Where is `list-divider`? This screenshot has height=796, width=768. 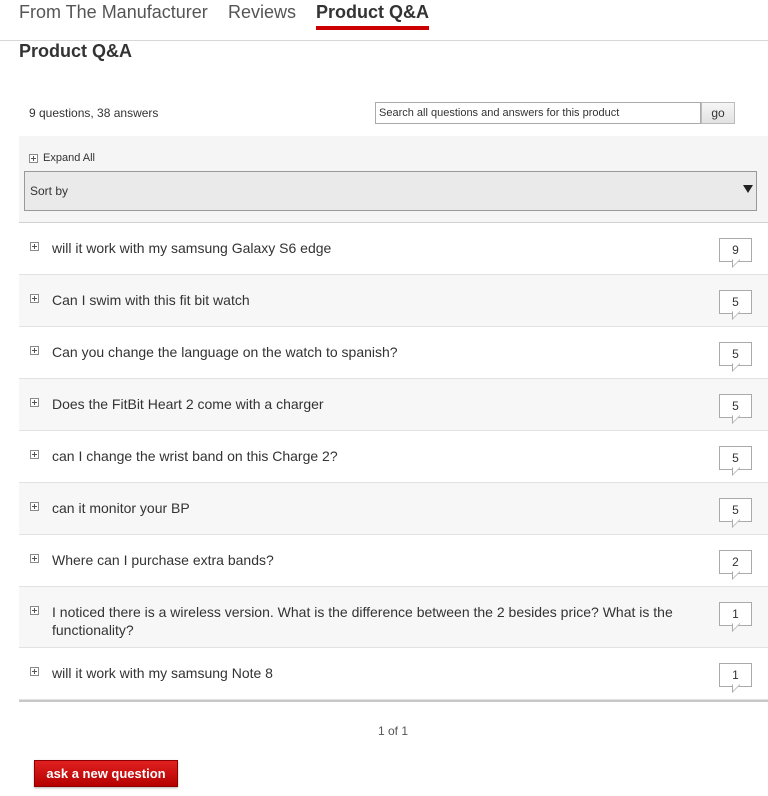
list-divider is located at coordinates (393, 701).